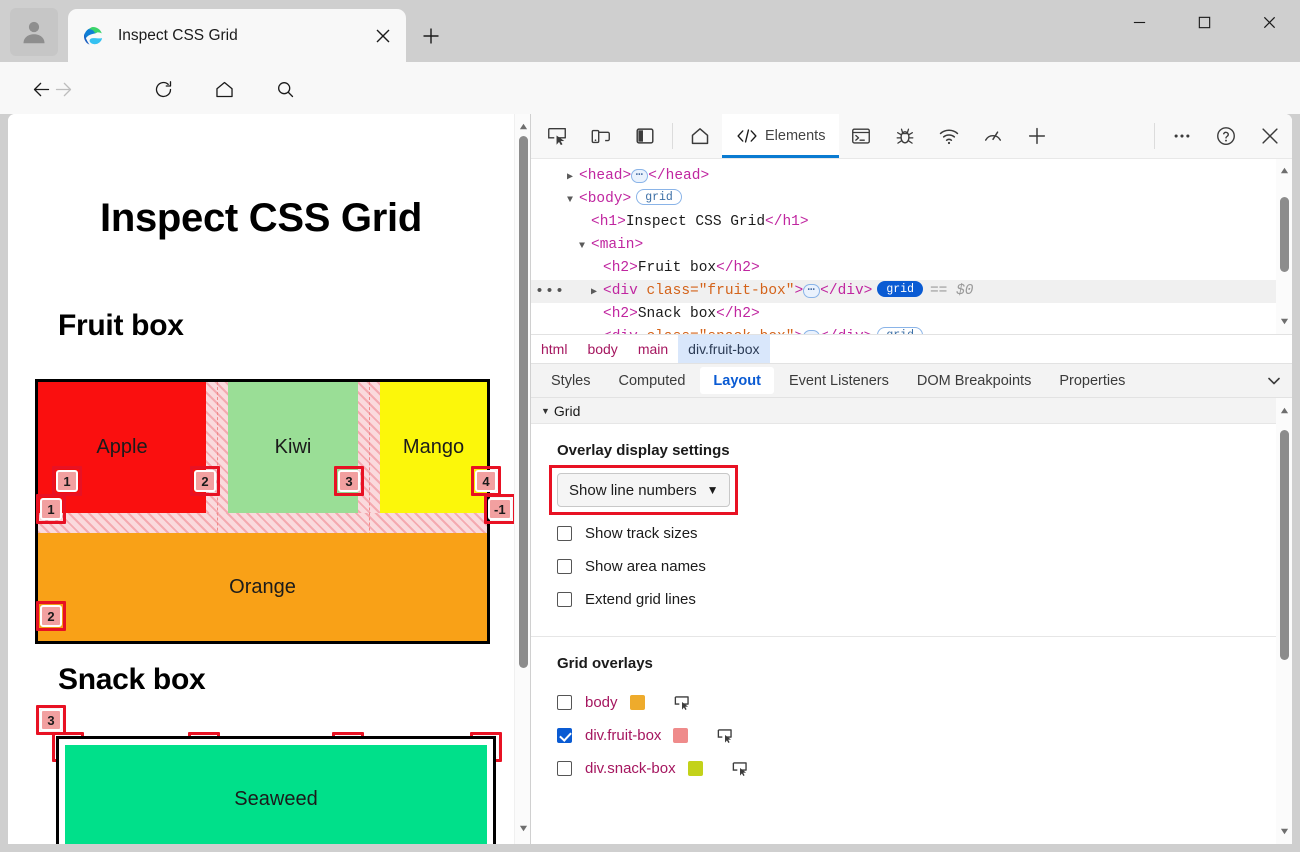 The image size is (1300, 852). What do you see at coordinates (545, 411) in the screenshot?
I see `caret-down-icon: ▼` at bounding box center [545, 411].